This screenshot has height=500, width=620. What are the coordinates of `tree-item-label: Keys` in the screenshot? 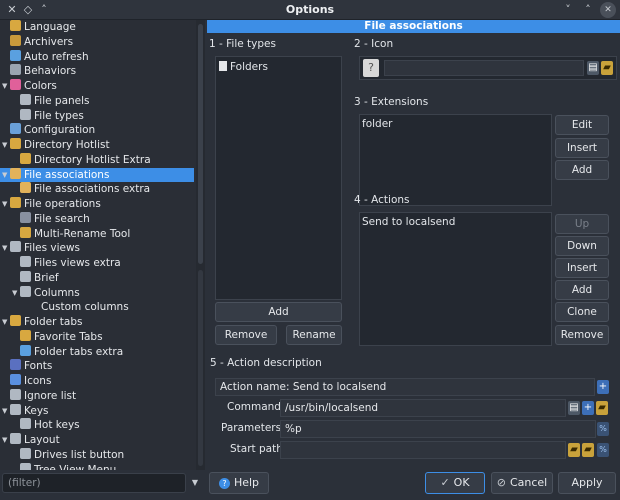 It's located at (36, 410).